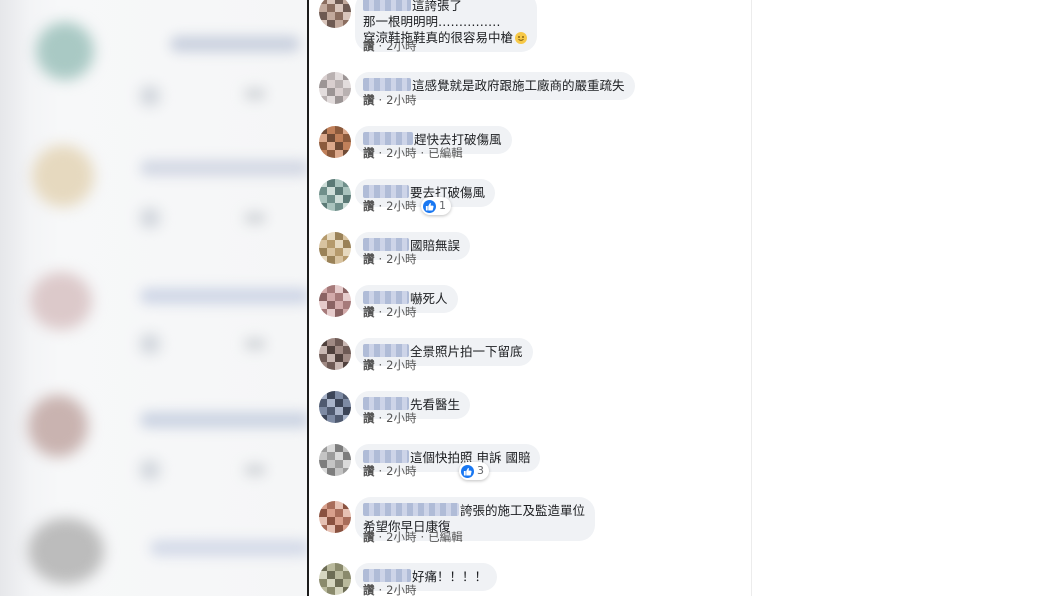 The width and height of the screenshot is (1060, 596). I want to click on comment-line: 這感覺就是政府跟施工廠商的嚴重疏失, so click(518, 85).